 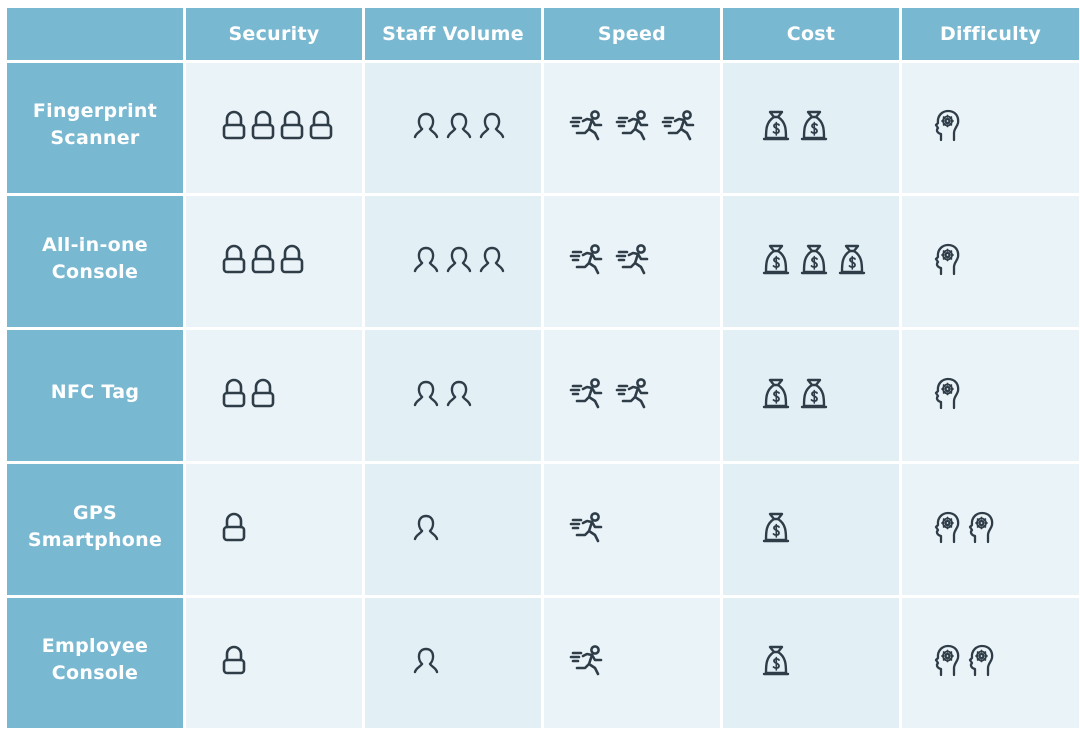 What do you see at coordinates (632, 34) in the screenshot?
I see `column-header-speed: Speed` at bounding box center [632, 34].